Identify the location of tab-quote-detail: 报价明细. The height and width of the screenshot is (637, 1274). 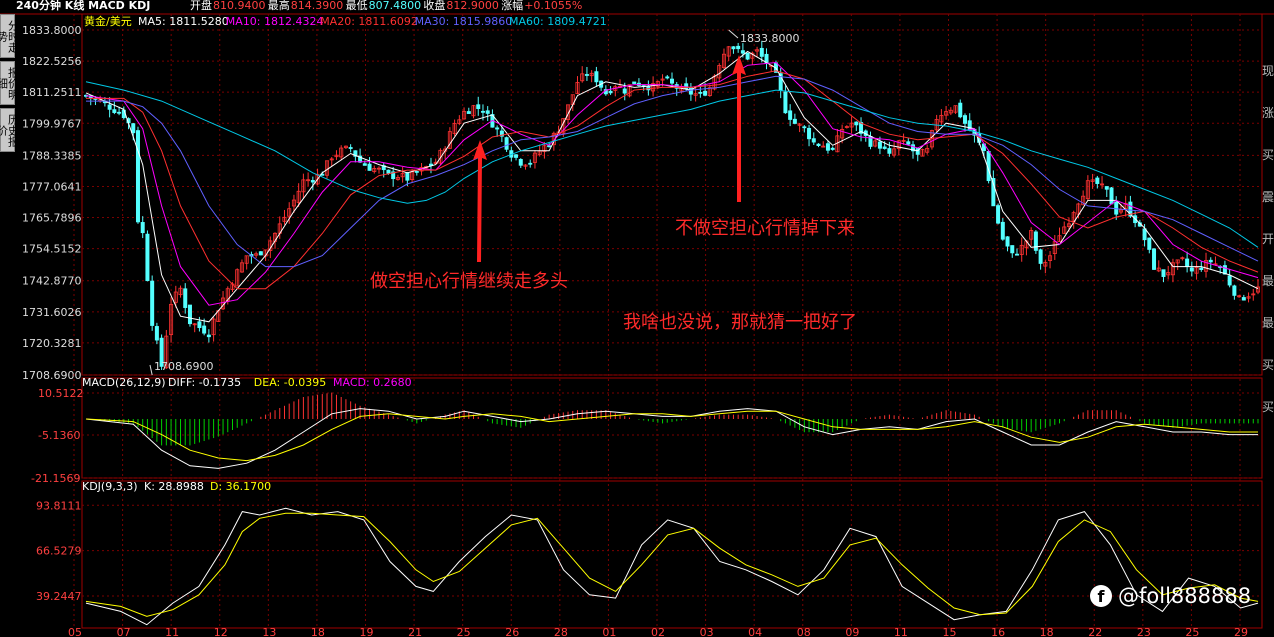
(10, 83).